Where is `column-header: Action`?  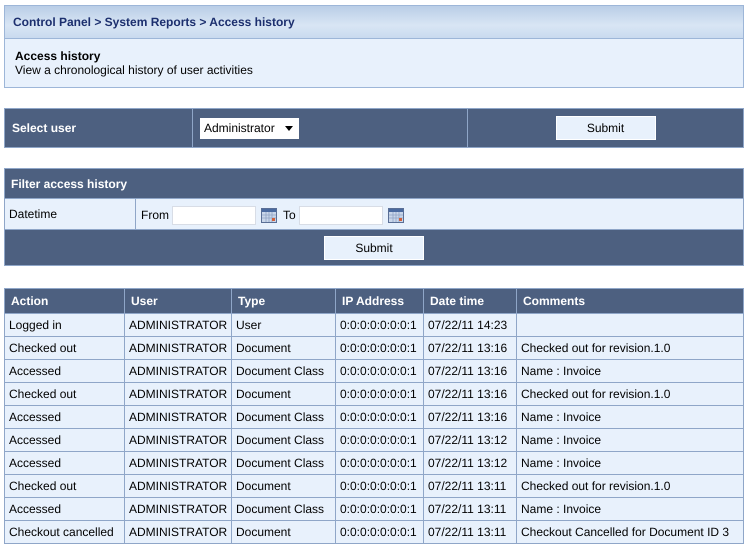 column-header: Action is located at coordinates (64, 301).